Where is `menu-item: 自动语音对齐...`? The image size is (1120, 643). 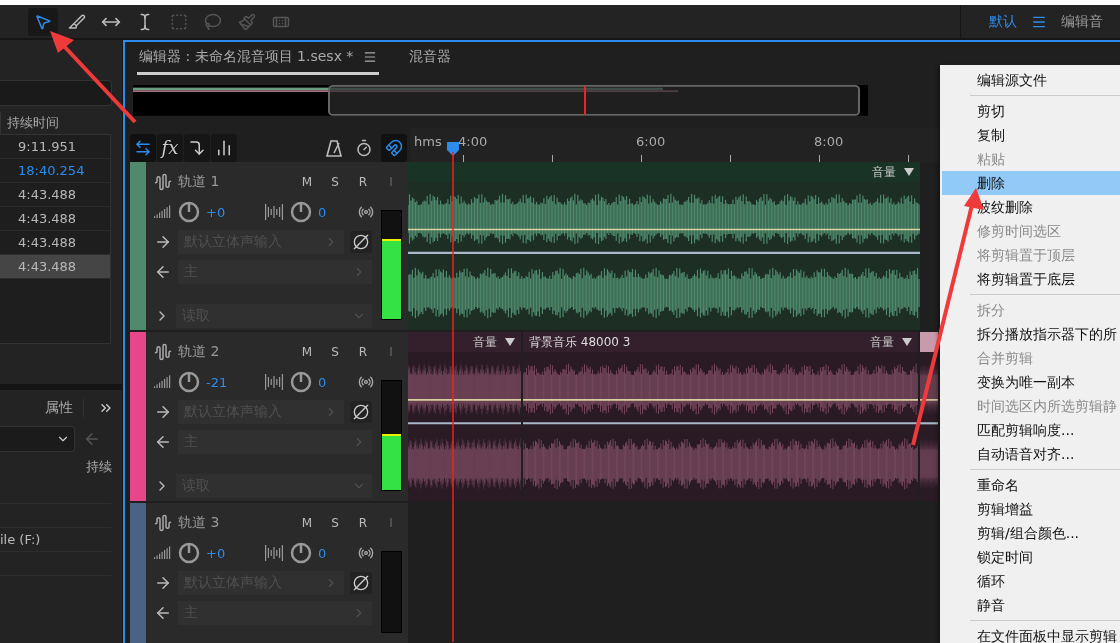
menu-item: 自动语音对齐... is located at coordinates (1031, 454).